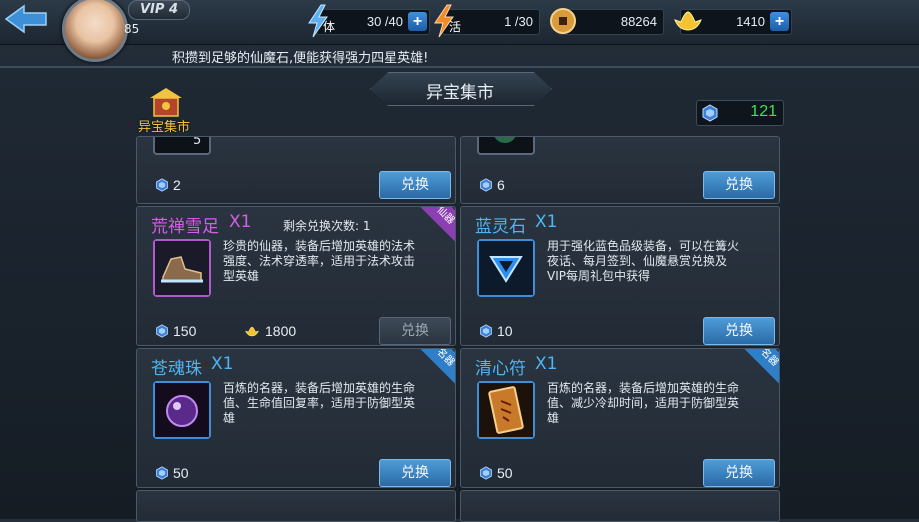 The image size is (919, 522). What do you see at coordinates (26, 19) in the screenshot?
I see `back-arrow-icon` at bounding box center [26, 19].